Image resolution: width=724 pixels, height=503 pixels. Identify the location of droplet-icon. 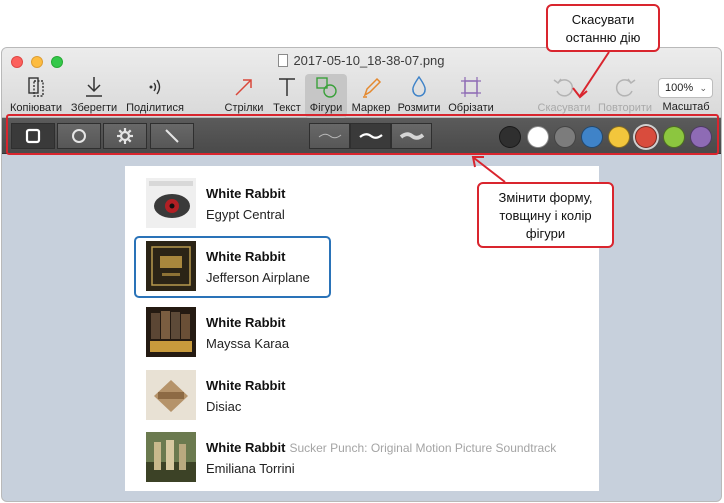
(419, 86).